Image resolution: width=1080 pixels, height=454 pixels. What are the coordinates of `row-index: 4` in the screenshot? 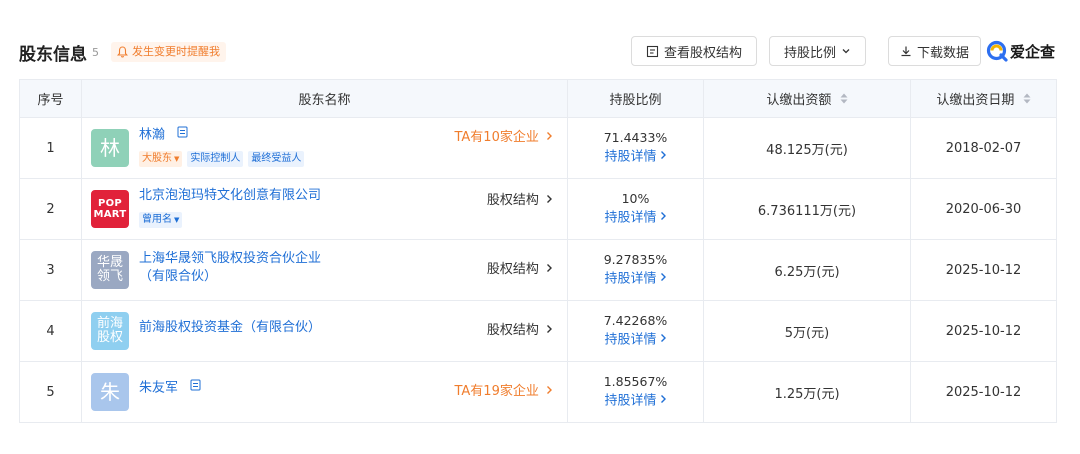 It's located at (50, 331).